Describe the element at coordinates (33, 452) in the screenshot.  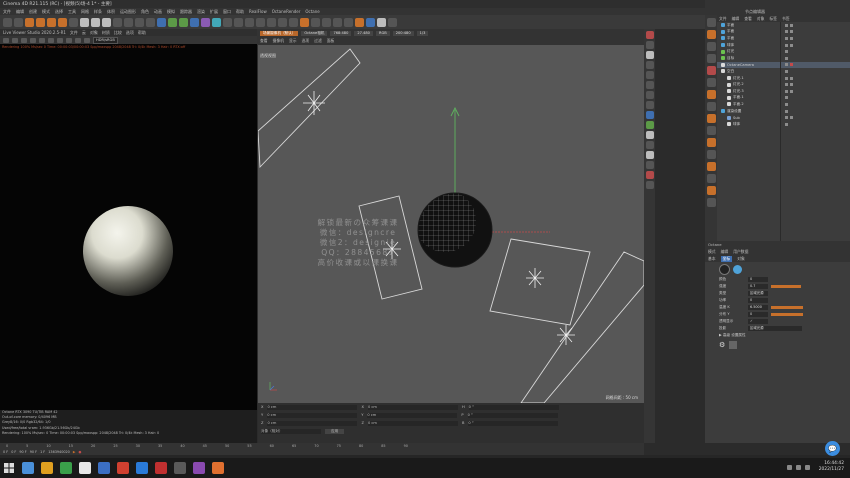
I see `end-frame-field: 90 F` at that location.